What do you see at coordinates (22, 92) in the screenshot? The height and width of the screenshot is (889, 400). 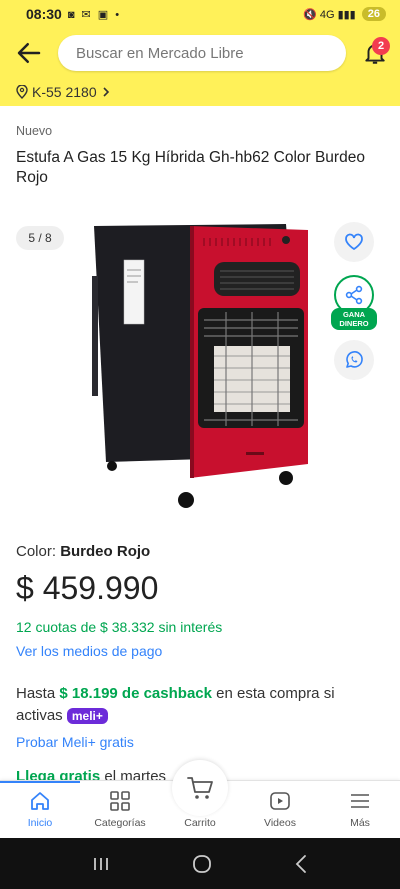 I see `location-pin-icon` at bounding box center [22, 92].